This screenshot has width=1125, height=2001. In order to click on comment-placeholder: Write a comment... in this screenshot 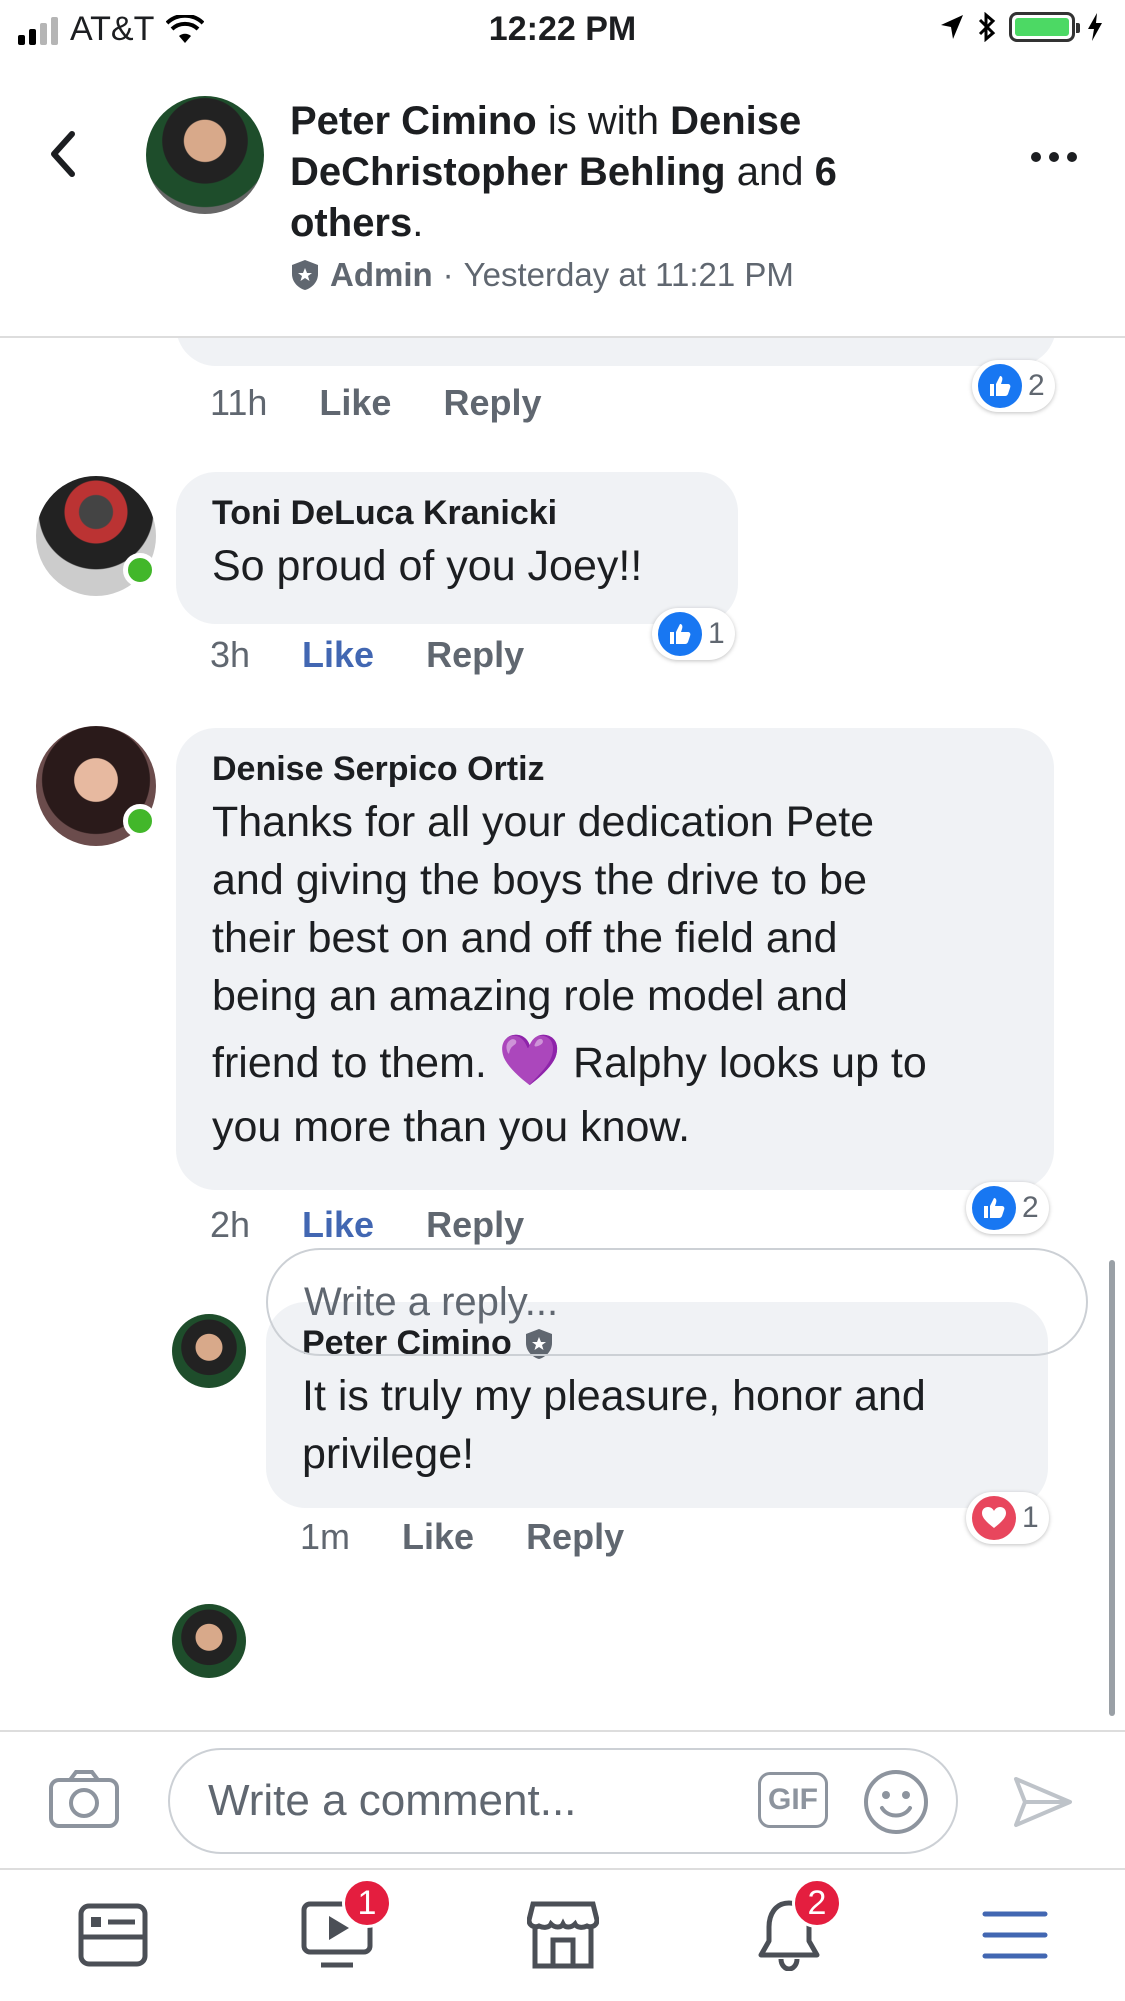, I will do `click(392, 1800)`.